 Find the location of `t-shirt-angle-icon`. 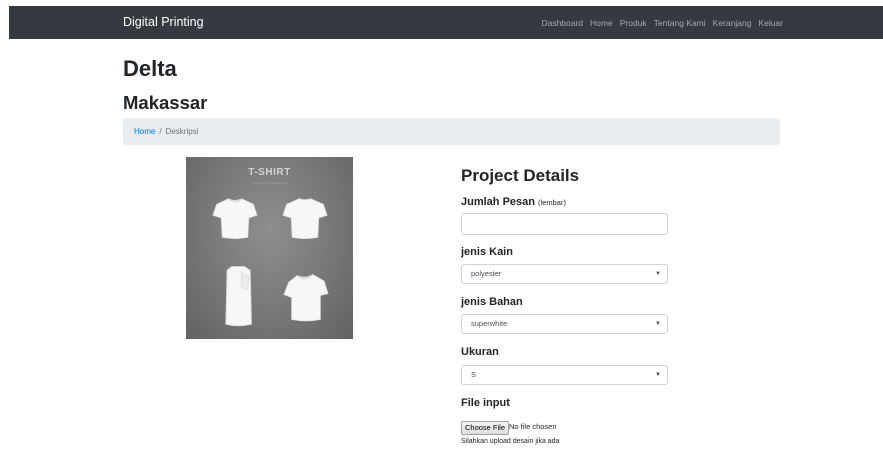

t-shirt-angle-icon is located at coordinates (306, 298).